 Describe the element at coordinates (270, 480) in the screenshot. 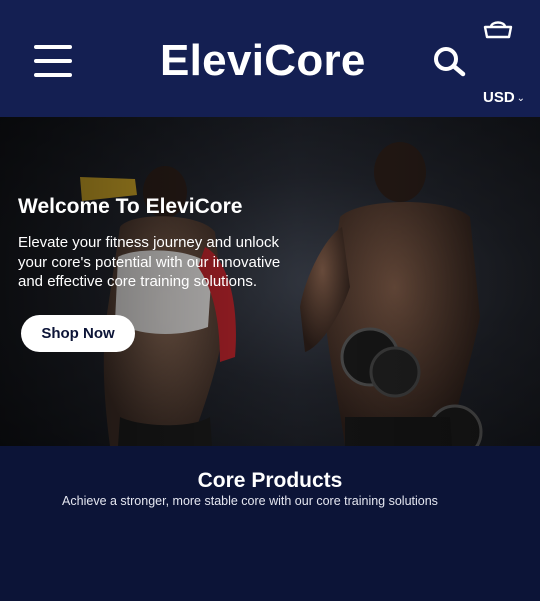

I see `core-products-heading: Core Products` at that location.